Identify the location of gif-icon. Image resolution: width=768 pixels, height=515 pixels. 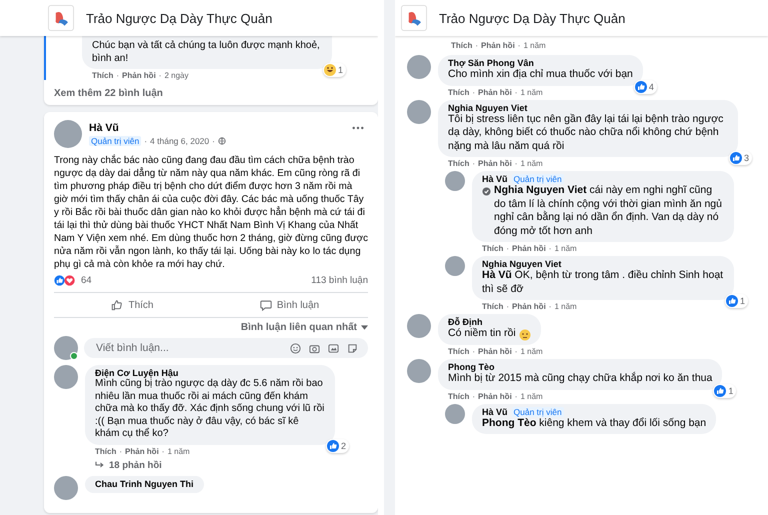
(333, 348).